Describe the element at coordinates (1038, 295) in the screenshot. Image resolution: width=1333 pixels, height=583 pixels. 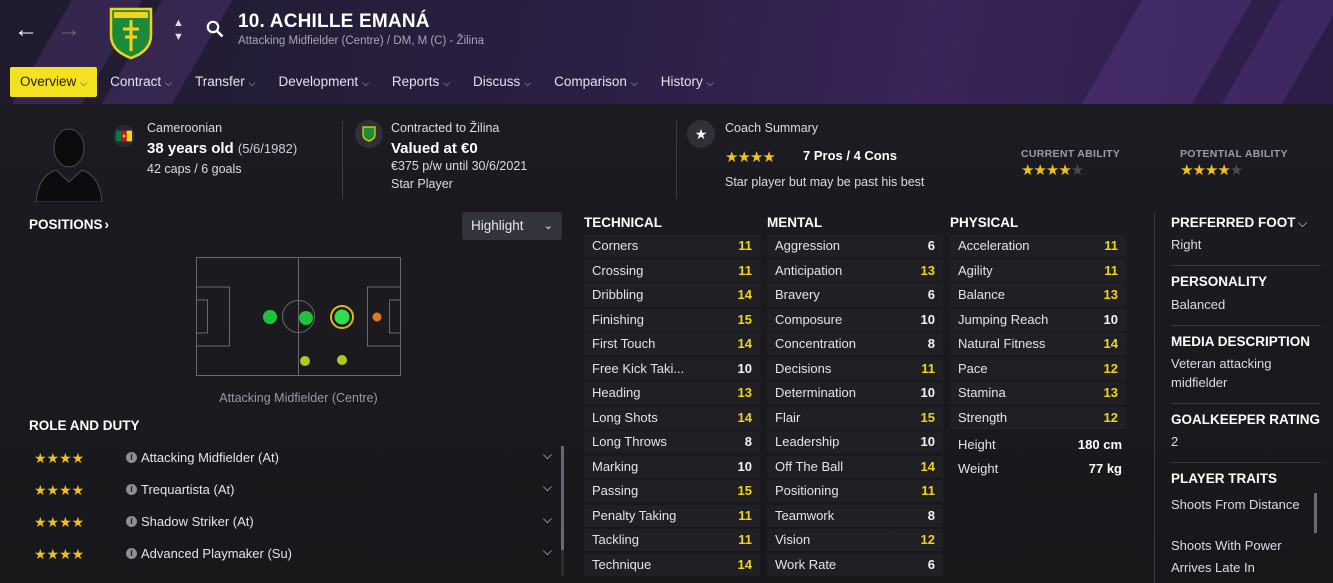
I see `attribute-row: Balance 13` at that location.